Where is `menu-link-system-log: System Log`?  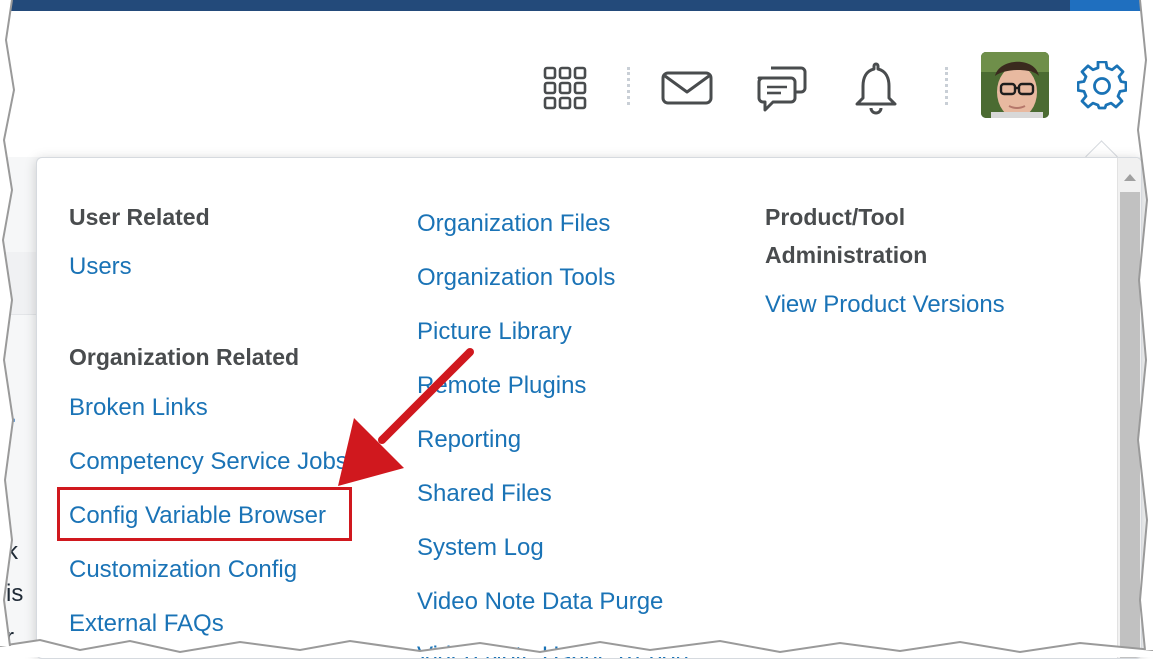
menu-link-system-log: System Log is located at coordinates (480, 548).